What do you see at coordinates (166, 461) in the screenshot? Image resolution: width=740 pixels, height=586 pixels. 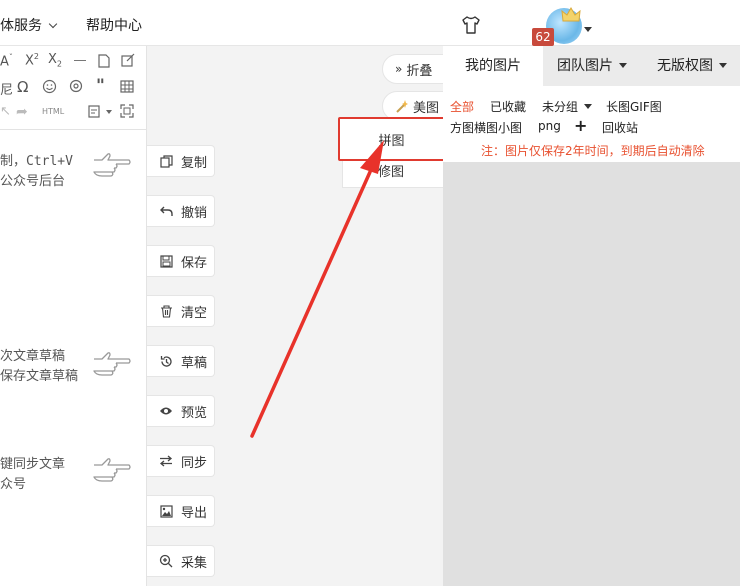 I see `sync-icon` at bounding box center [166, 461].